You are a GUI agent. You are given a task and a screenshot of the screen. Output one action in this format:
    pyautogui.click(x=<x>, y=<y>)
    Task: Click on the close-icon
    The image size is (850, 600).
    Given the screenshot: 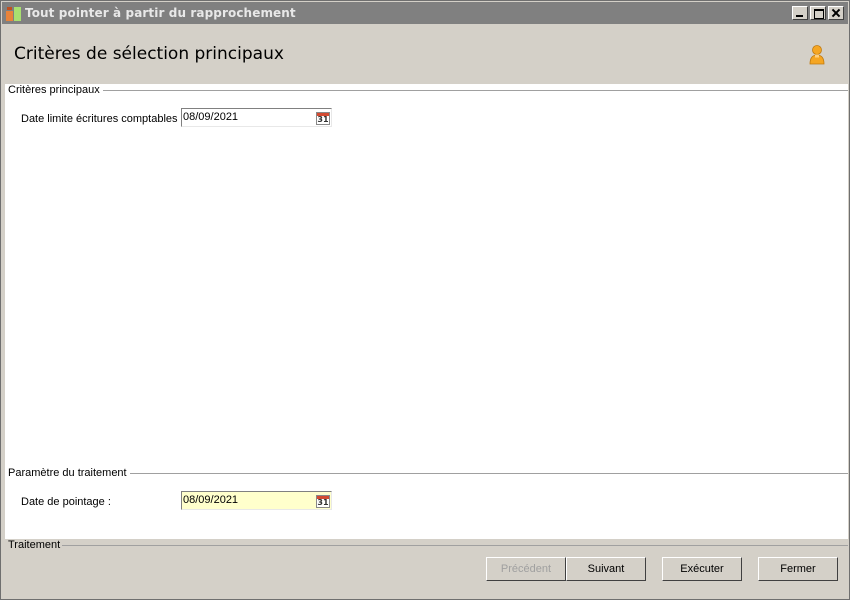 What is the action you would take?
    pyautogui.click(x=836, y=13)
    